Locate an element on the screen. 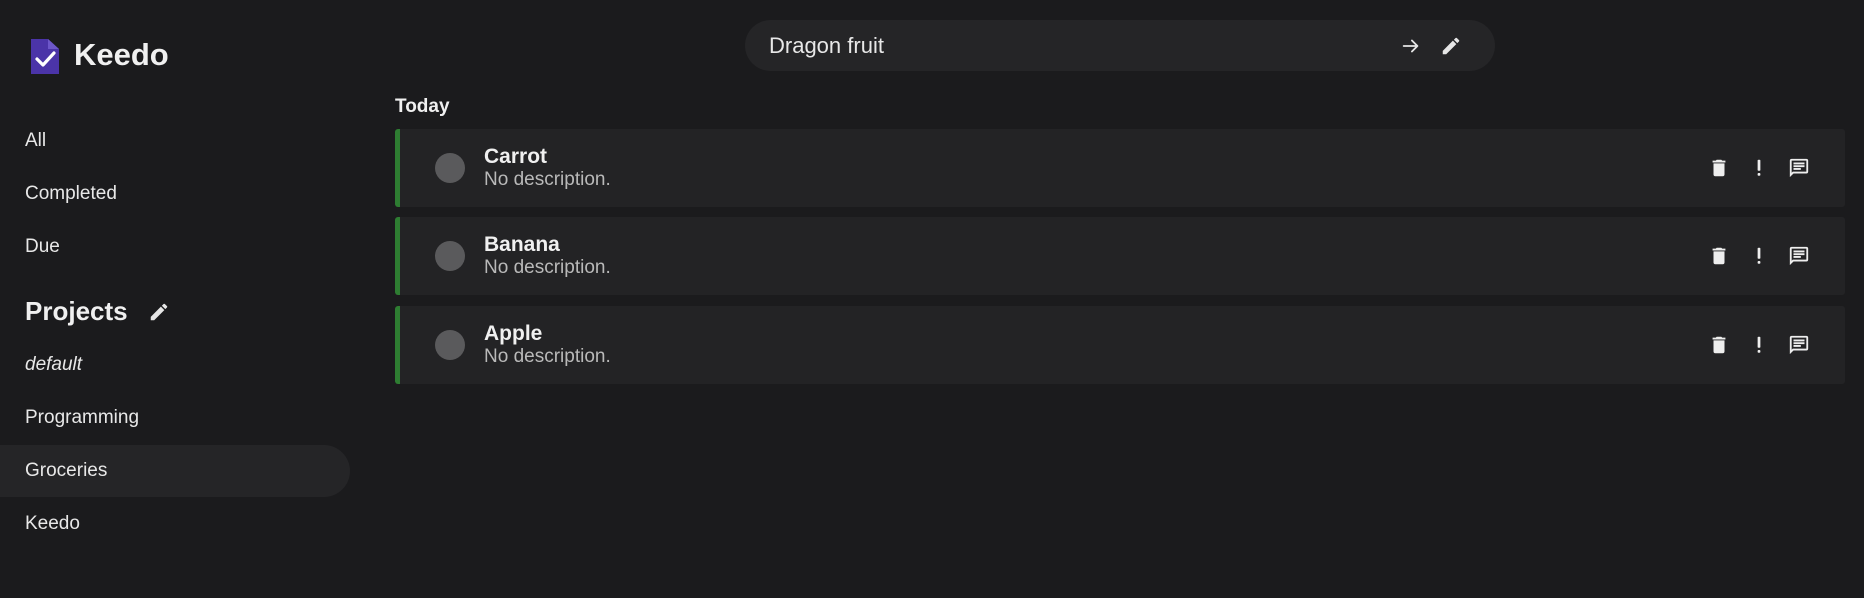  brand: Keedo is located at coordinates (98, 55).